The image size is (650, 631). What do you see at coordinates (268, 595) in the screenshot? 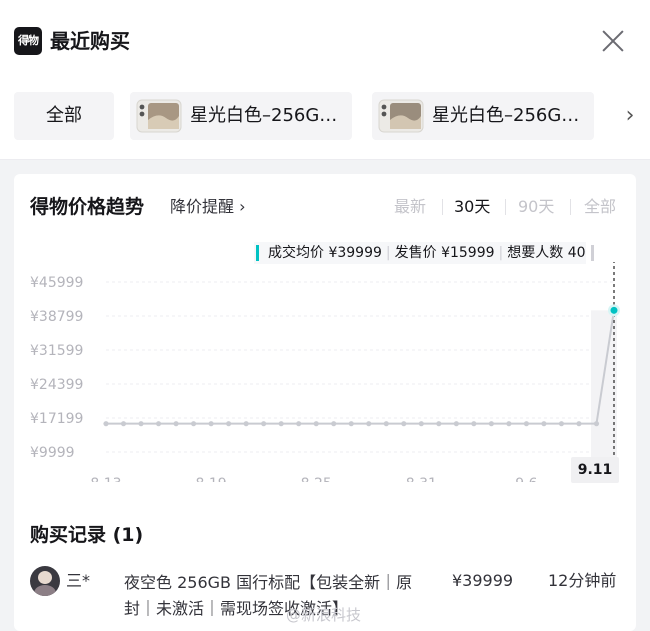
I see `record-description: 夜空色 256GB 国行标配【包装全新｜原封｜未激活｜需现场签收激活】` at bounding box center [268, 595].